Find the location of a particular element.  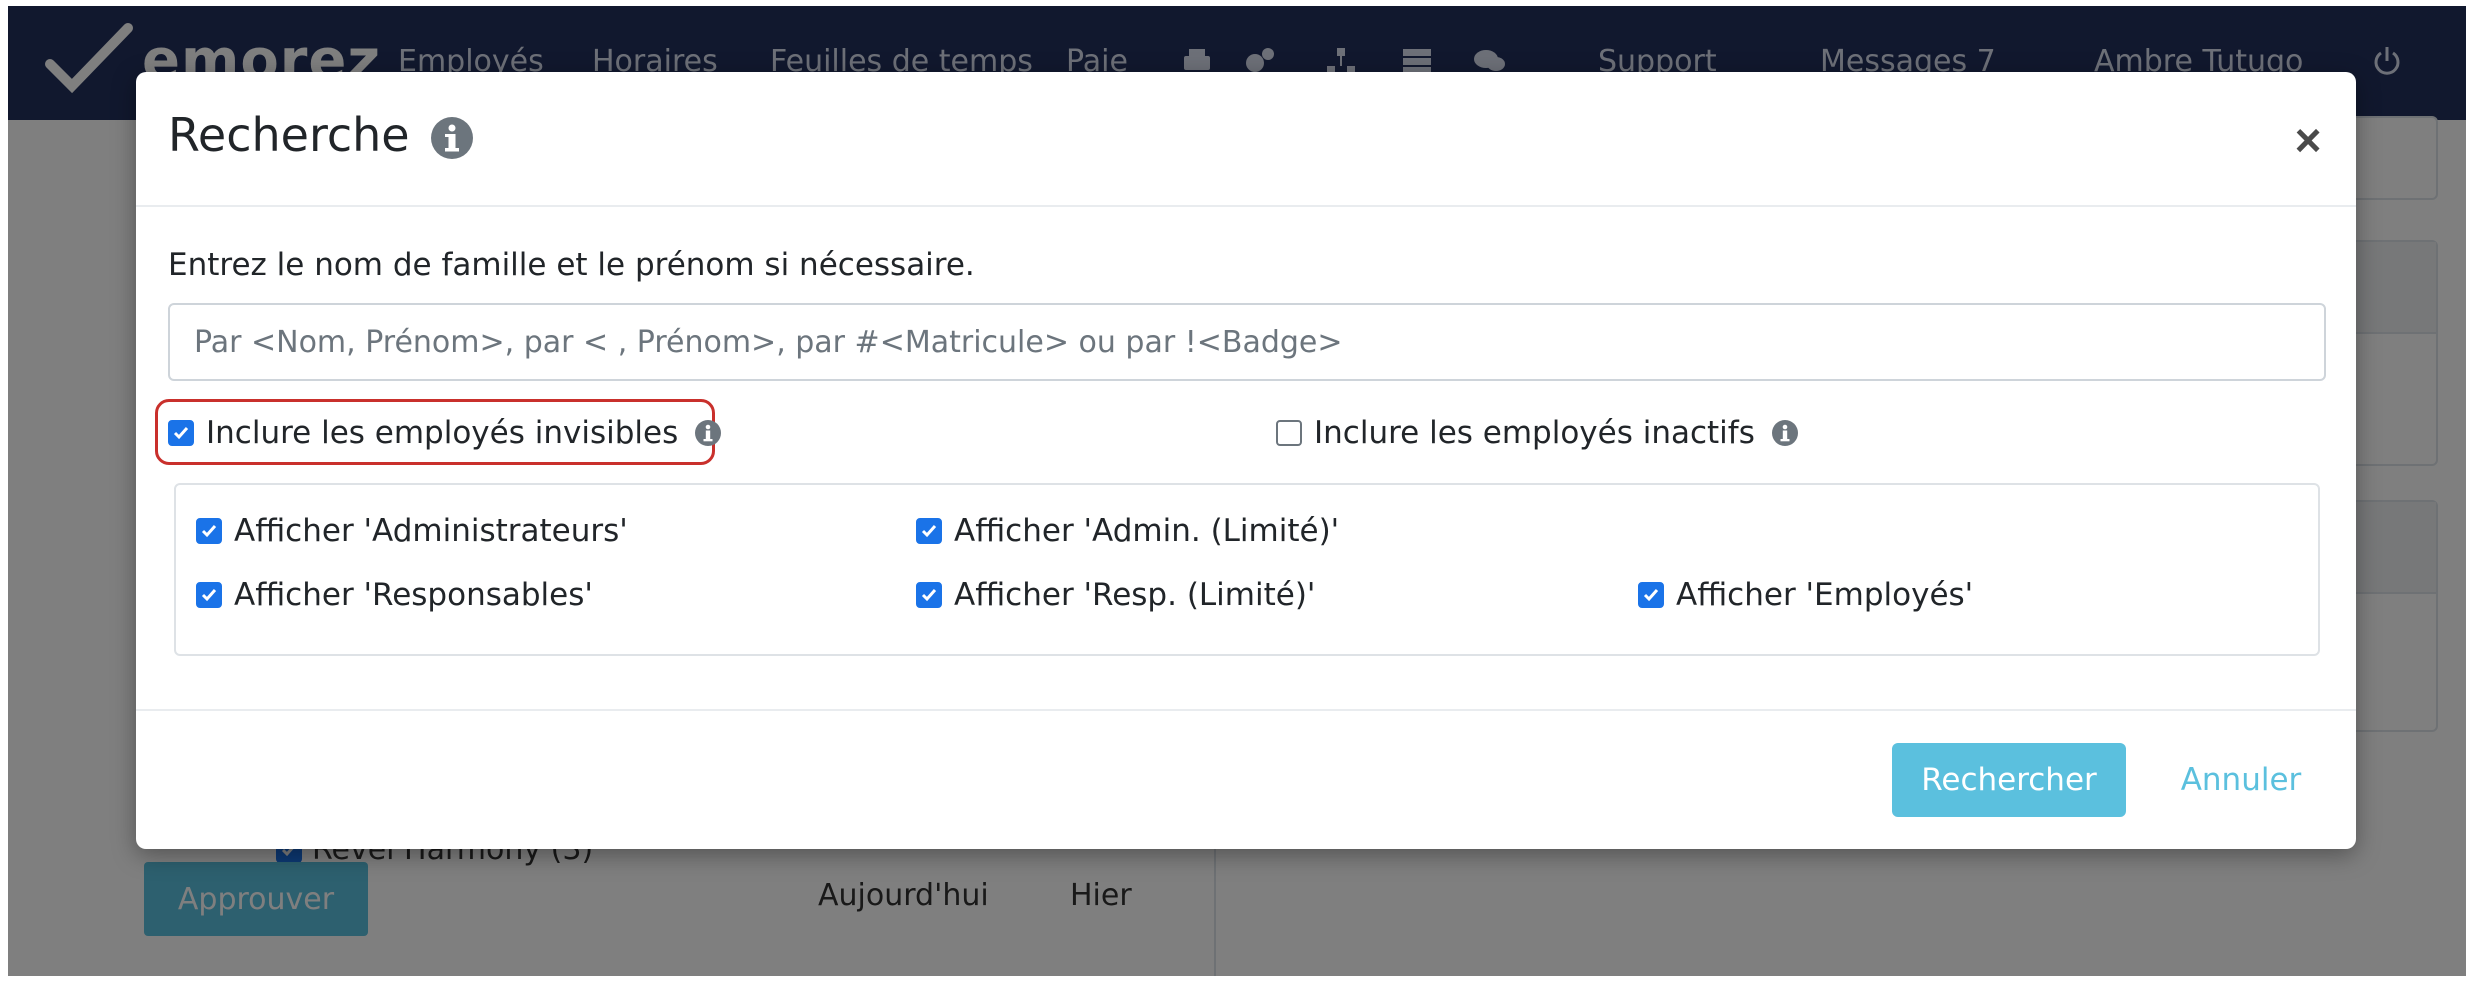

role-option-managers: Afficher 'Responsables' is located at coordinates (394, 595).